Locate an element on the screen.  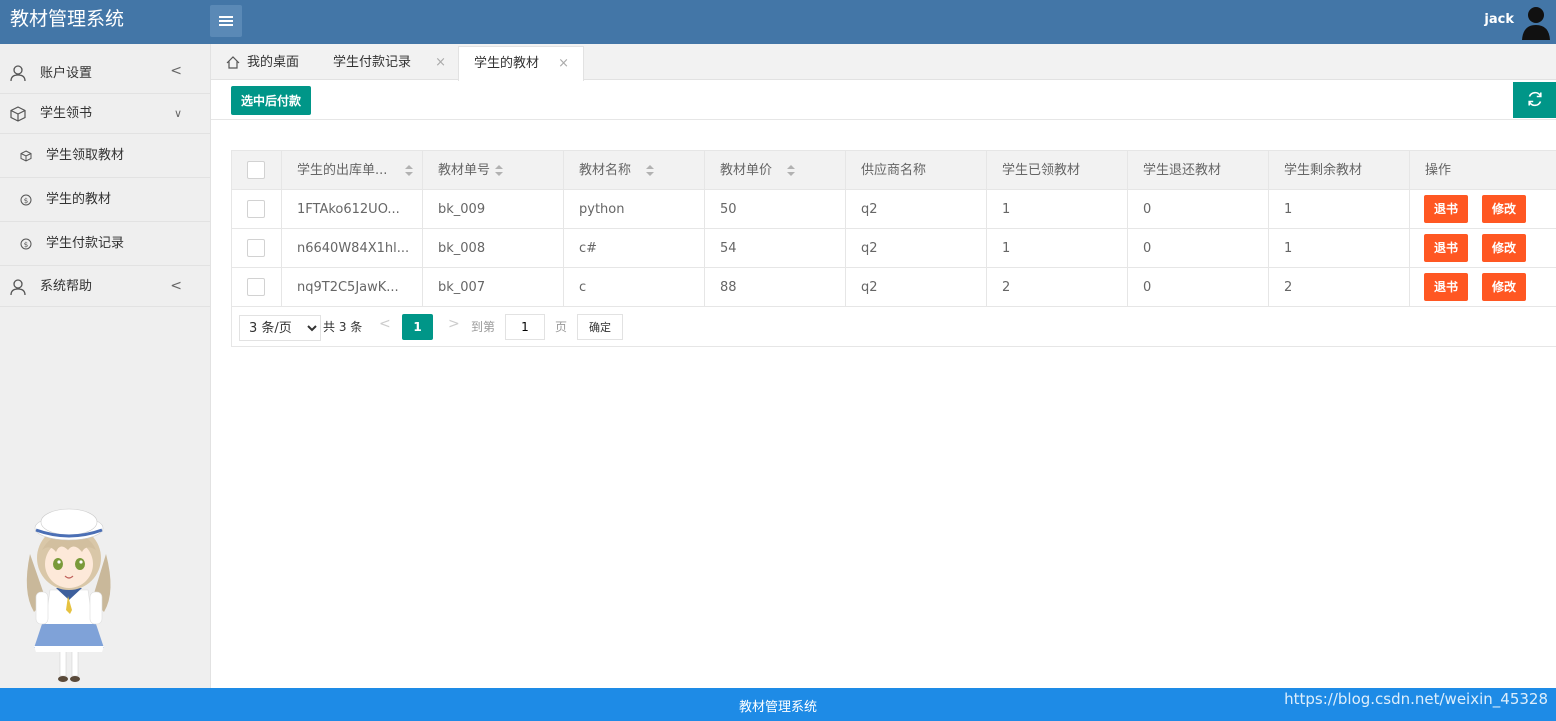
sidebar-item-label: 系统帮助 is located at coordinates (66, 286).